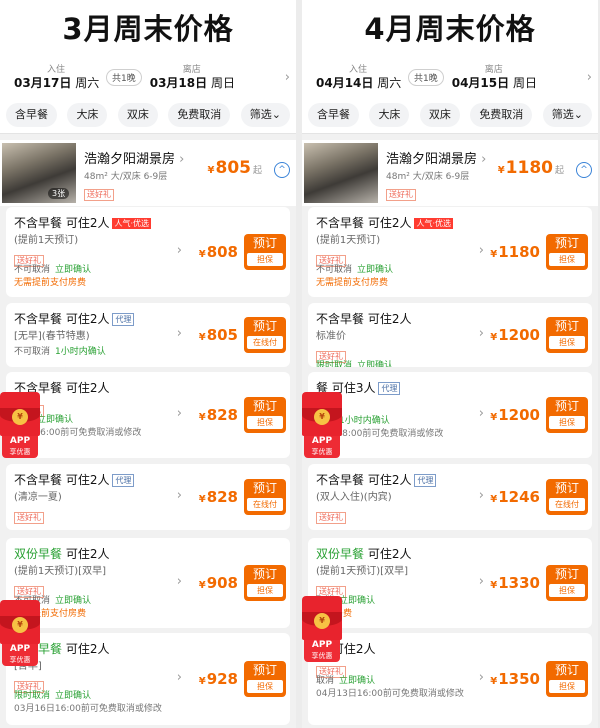 This screenshot has width=600, height=728. I want to click on checkin-date: 入住 04月14日 周六, so click(358, 77).